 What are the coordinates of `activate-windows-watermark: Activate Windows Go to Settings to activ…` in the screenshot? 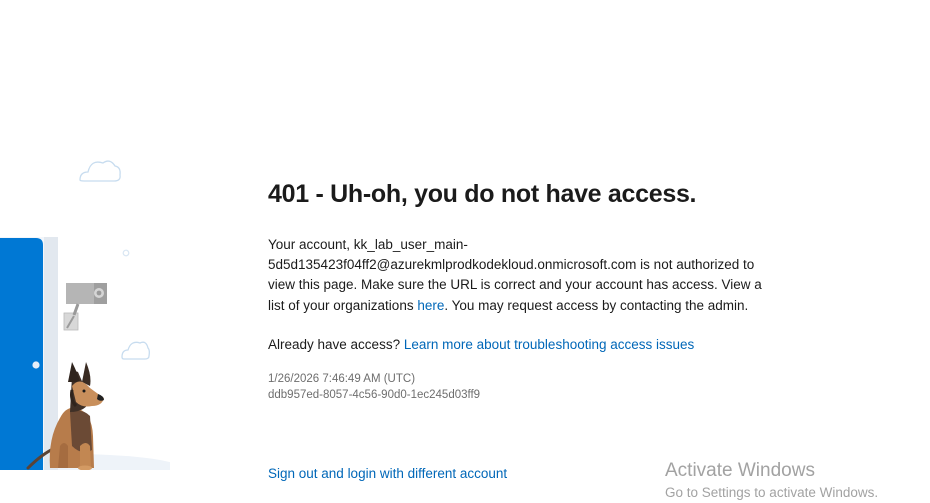 It's located at (771, 481).